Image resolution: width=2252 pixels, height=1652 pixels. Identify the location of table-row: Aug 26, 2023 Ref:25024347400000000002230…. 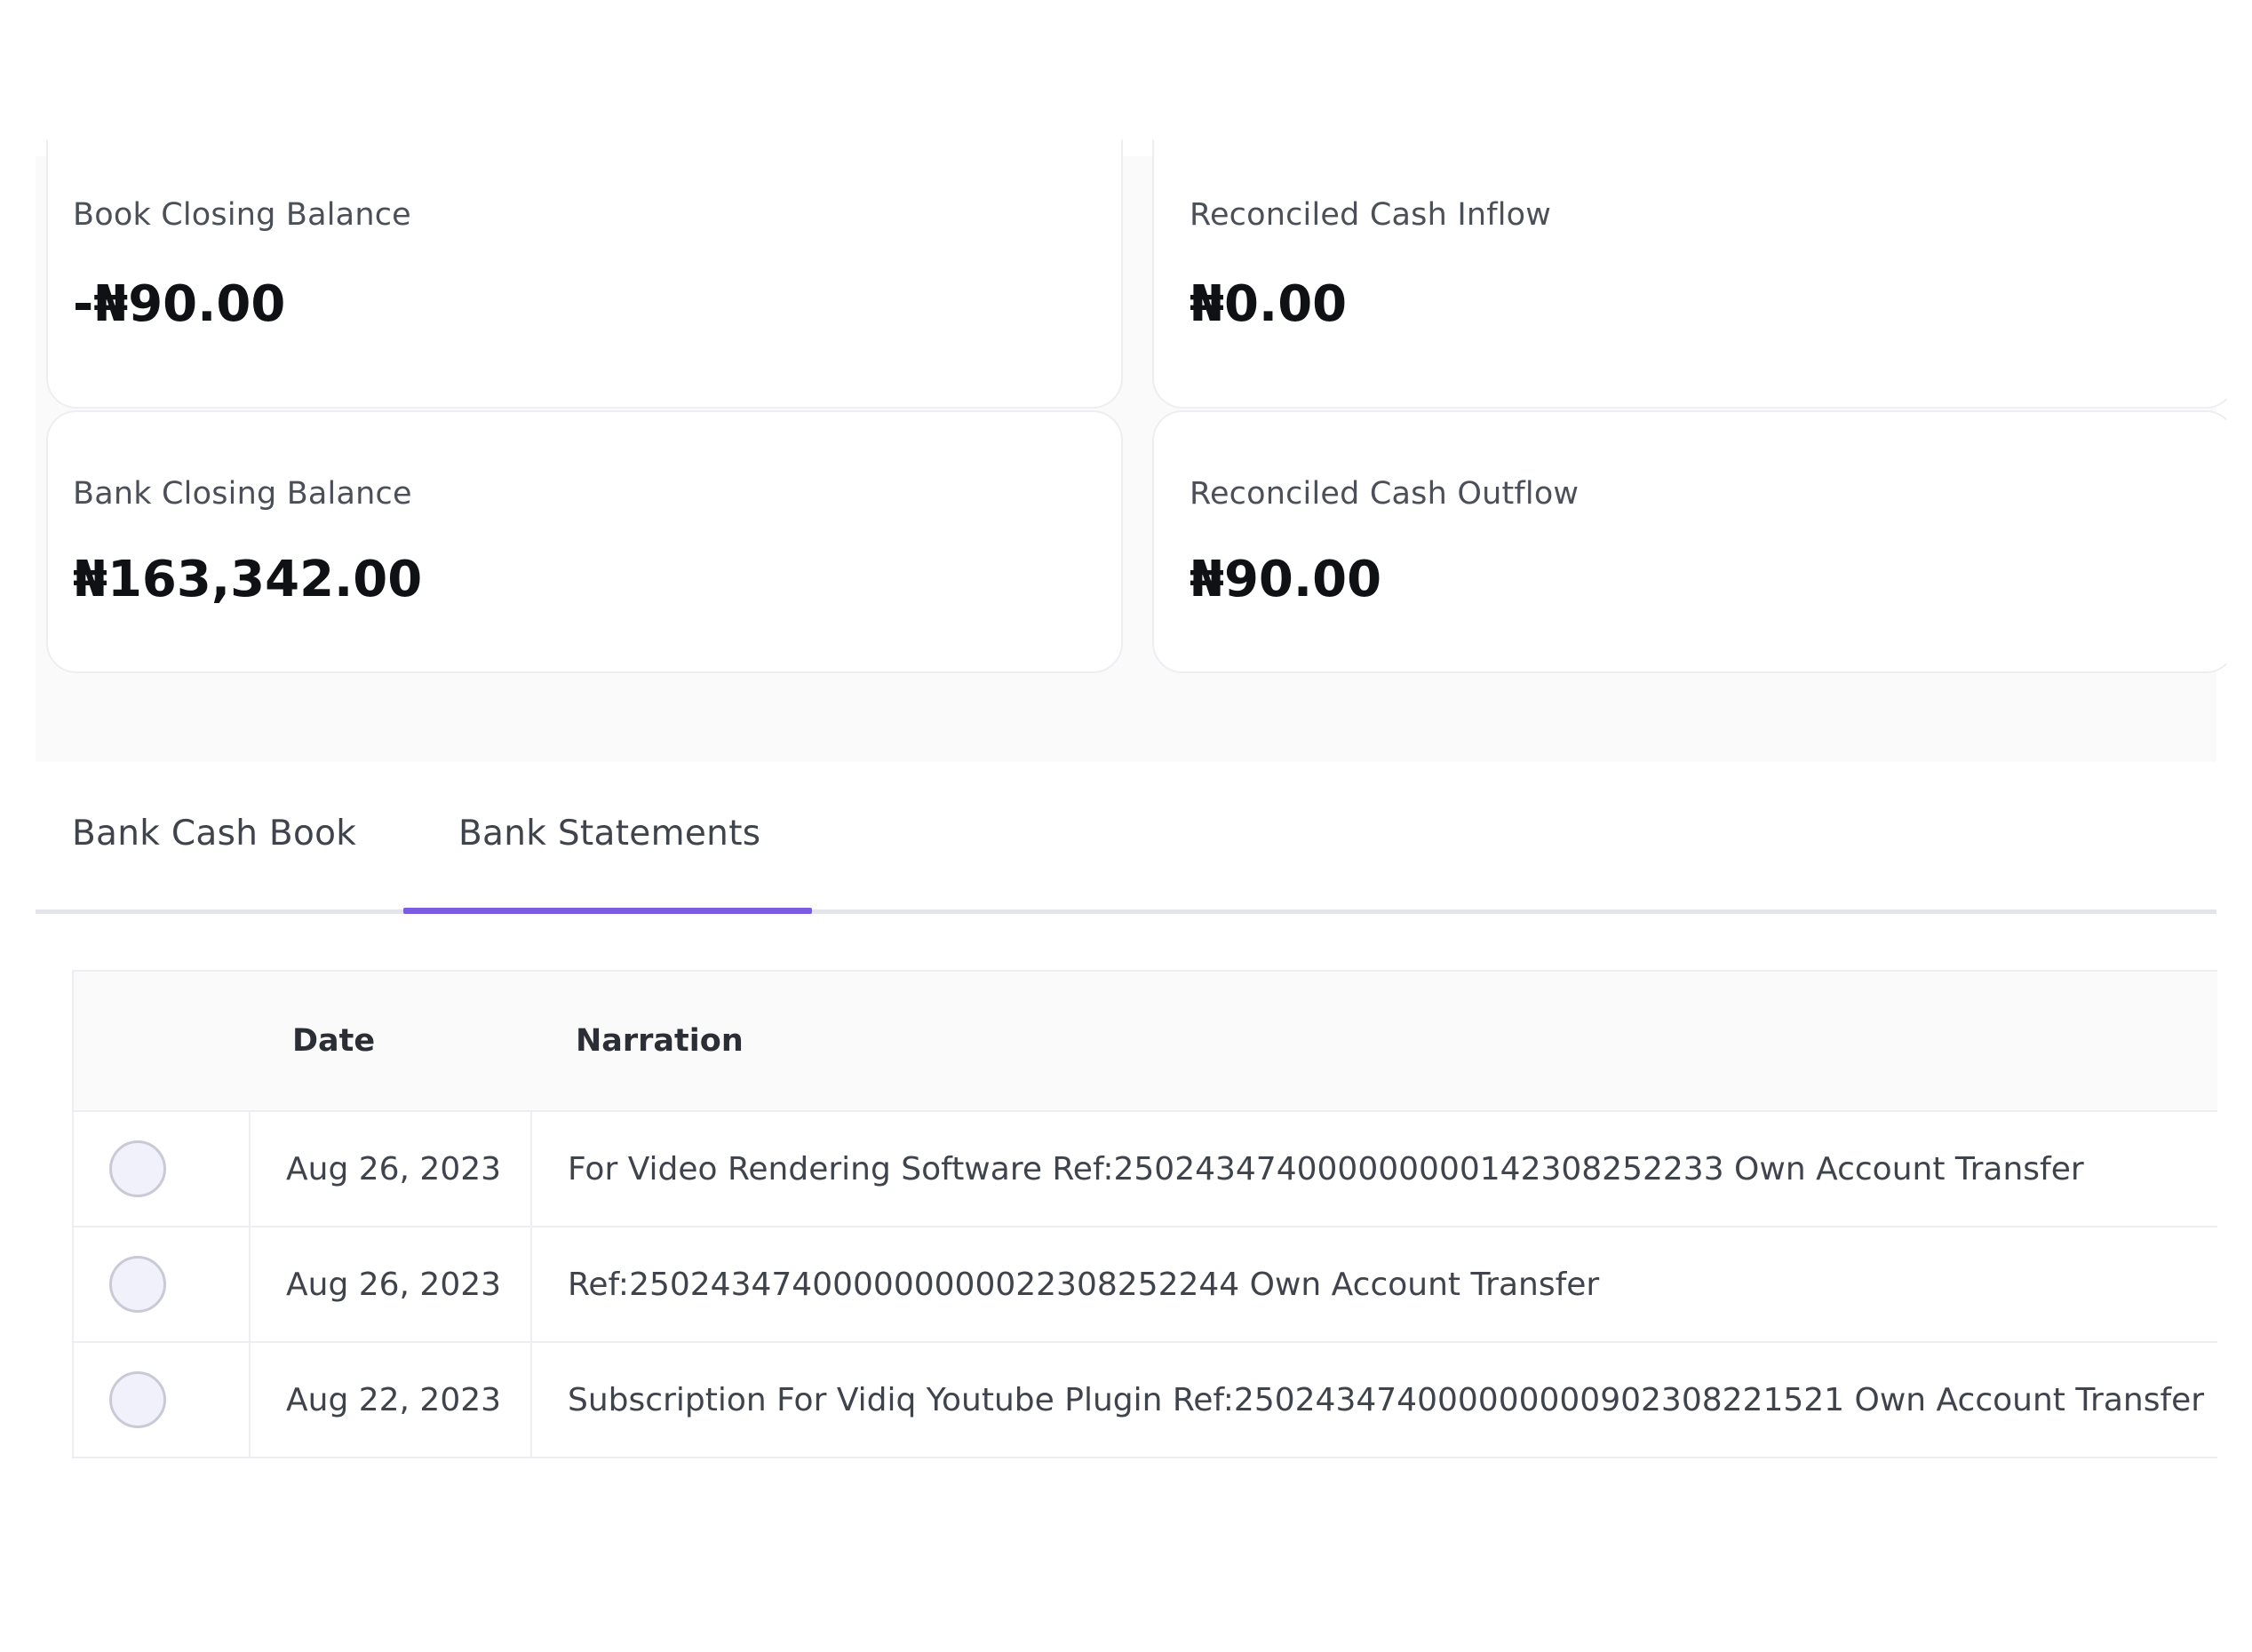
(1144, 1285).